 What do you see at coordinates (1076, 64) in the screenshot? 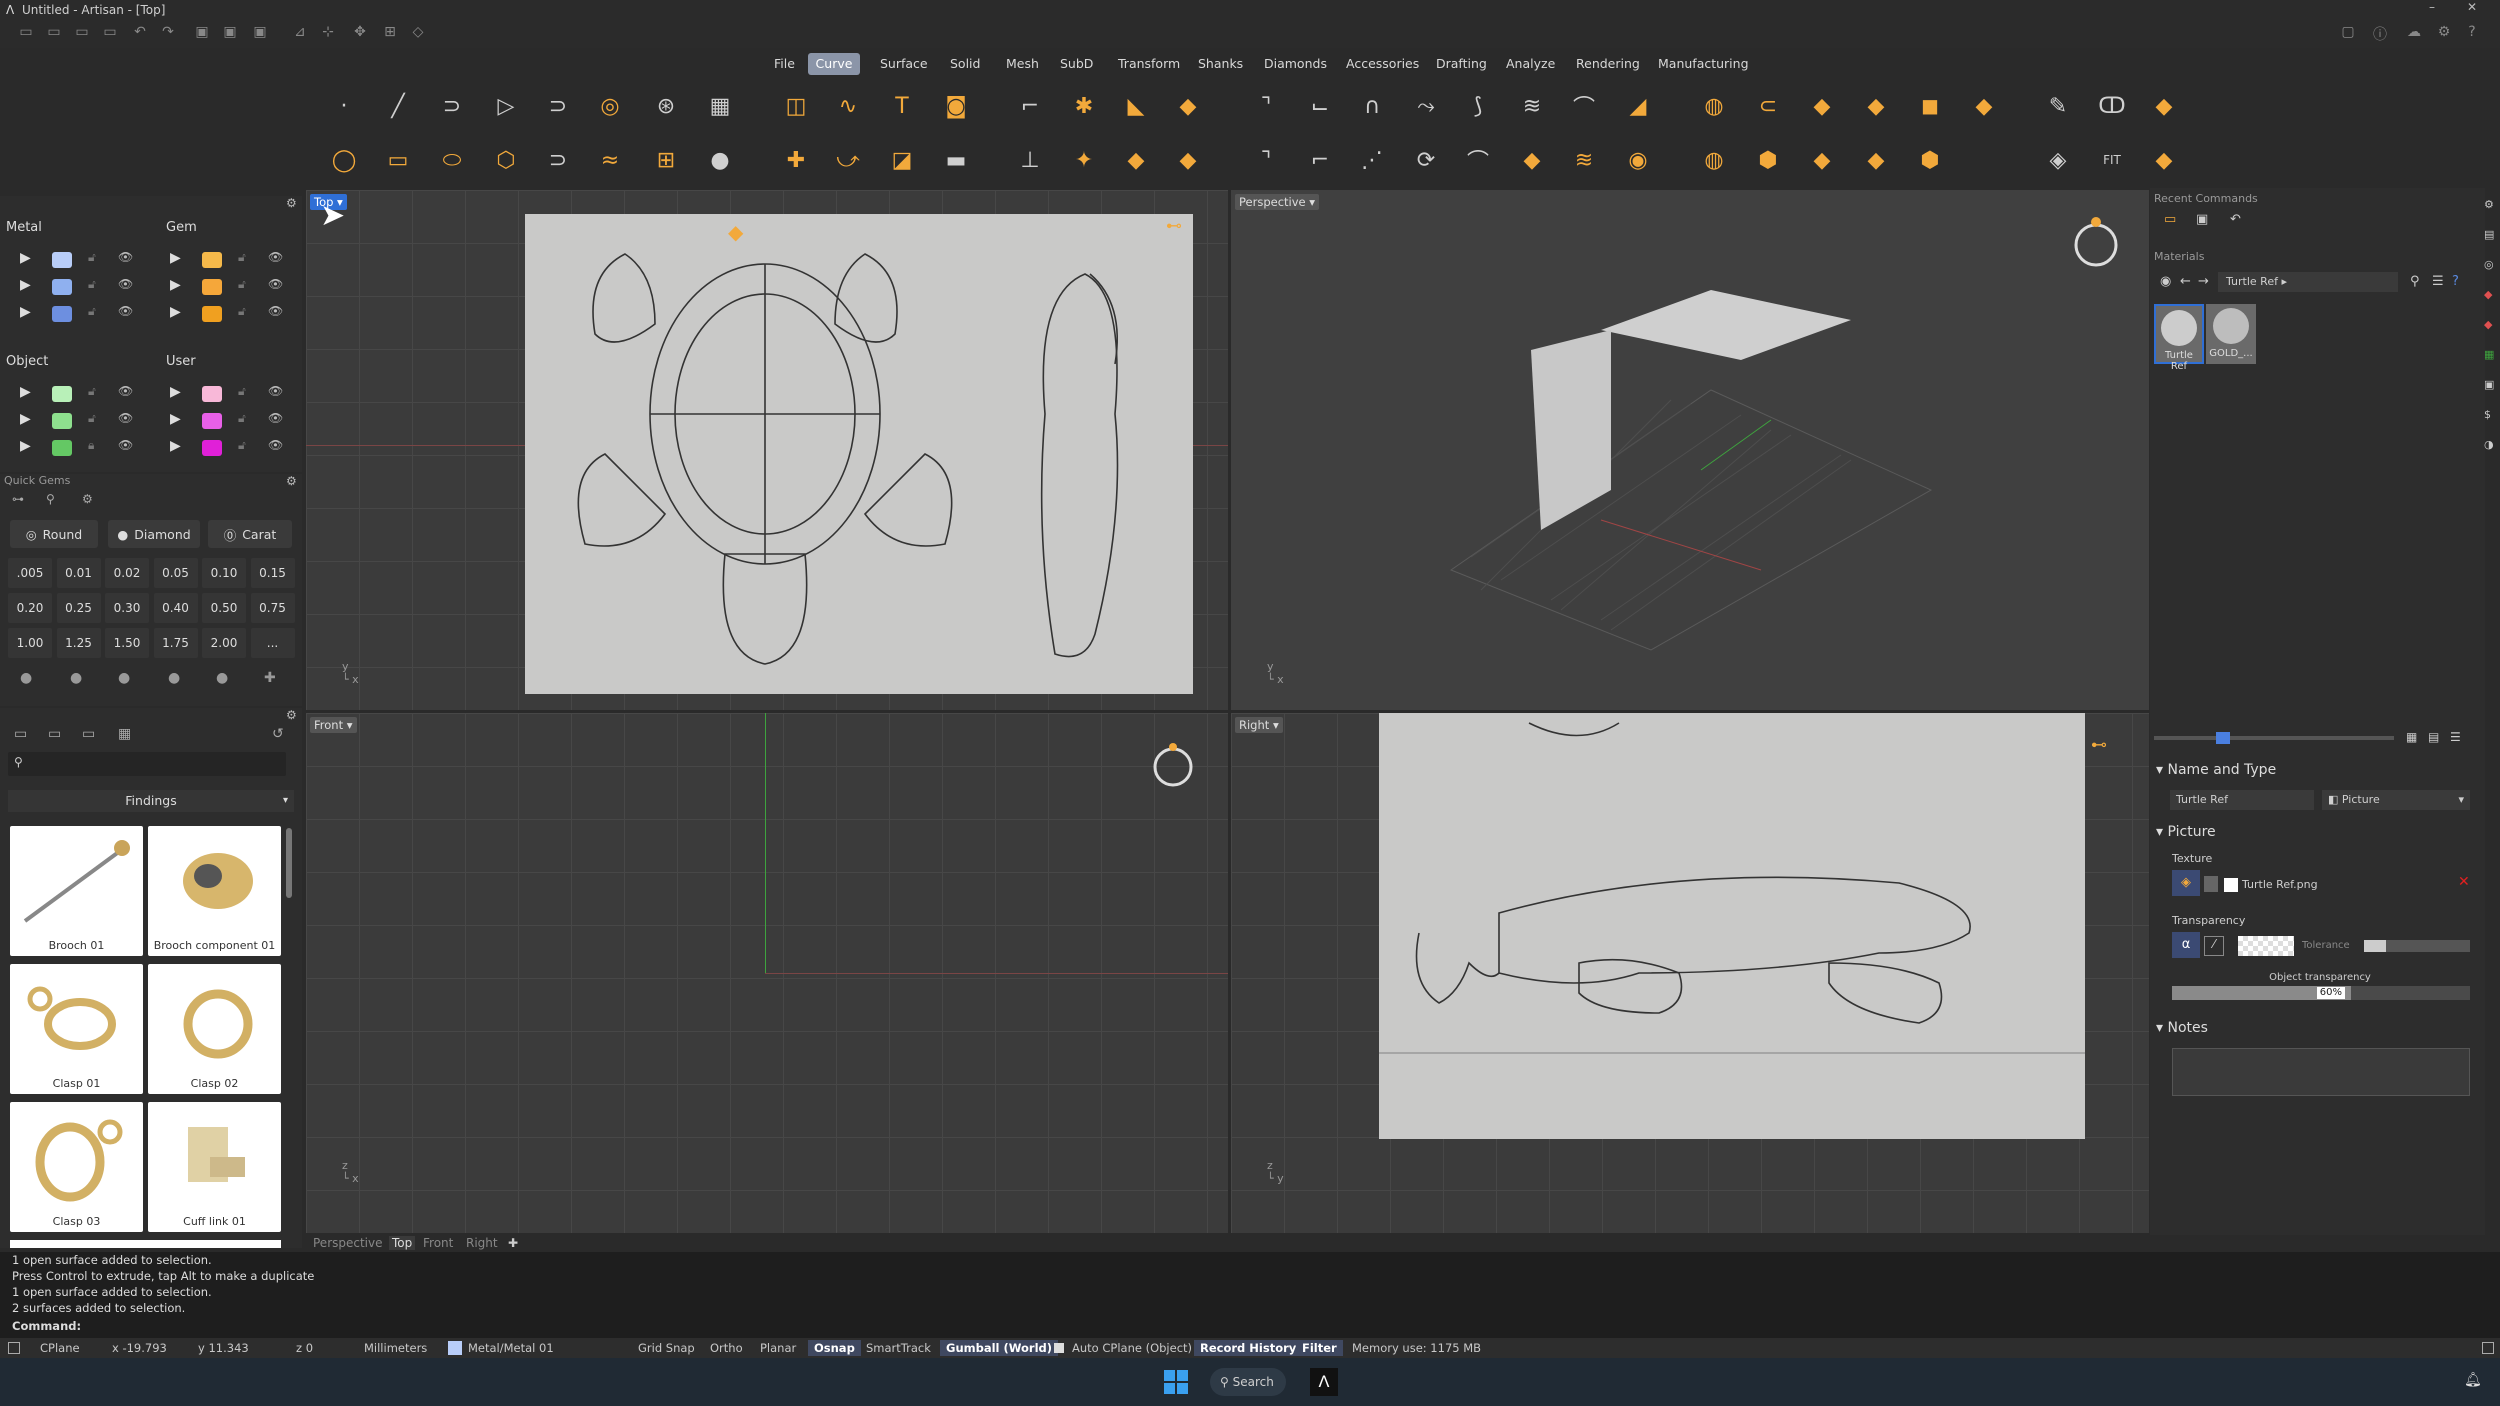
I see `menu-subd: SubD` at bounding box center [1076, 64].